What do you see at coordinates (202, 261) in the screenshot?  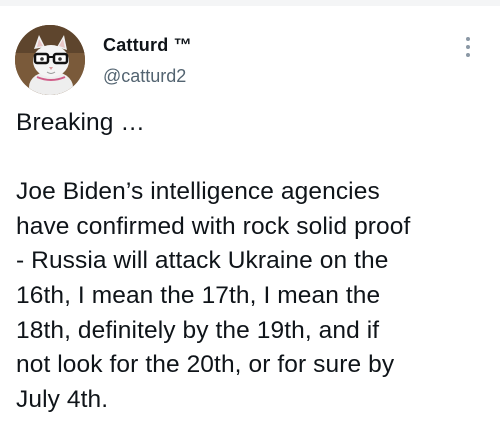 I see `tweet-text-line: - Russia will attack Ukraine on the` at bounding box center [202, 261].